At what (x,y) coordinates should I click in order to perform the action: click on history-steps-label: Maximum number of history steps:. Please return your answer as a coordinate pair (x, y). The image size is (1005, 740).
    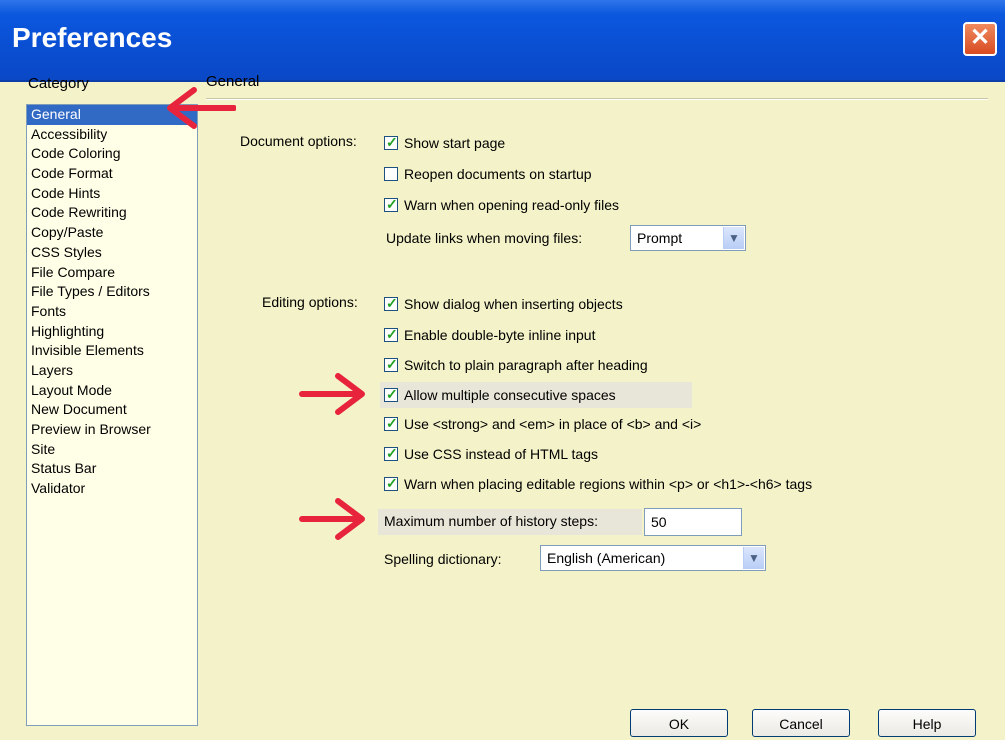
    Looking at the image, I should click on (491, 521).